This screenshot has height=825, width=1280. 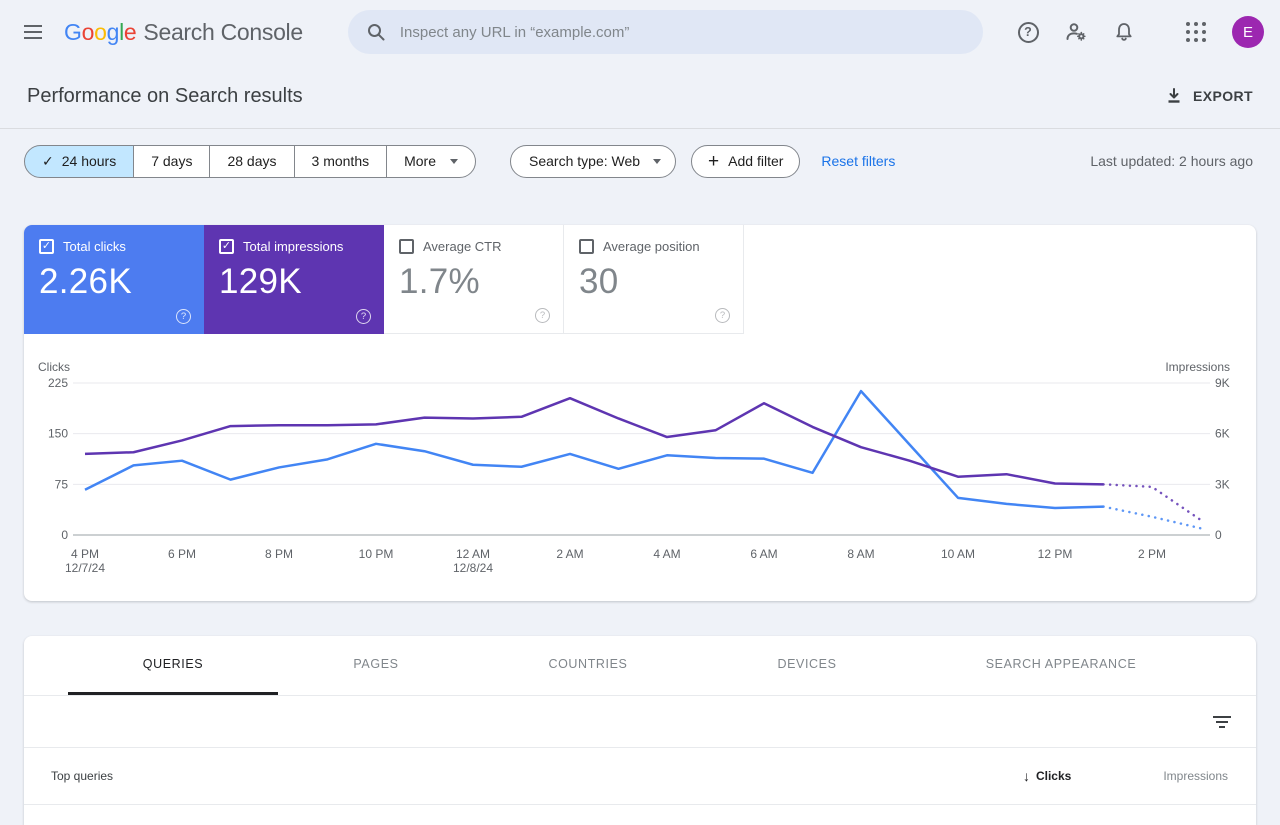 I want to click on notifications-button, so click(x=1124, y=32).